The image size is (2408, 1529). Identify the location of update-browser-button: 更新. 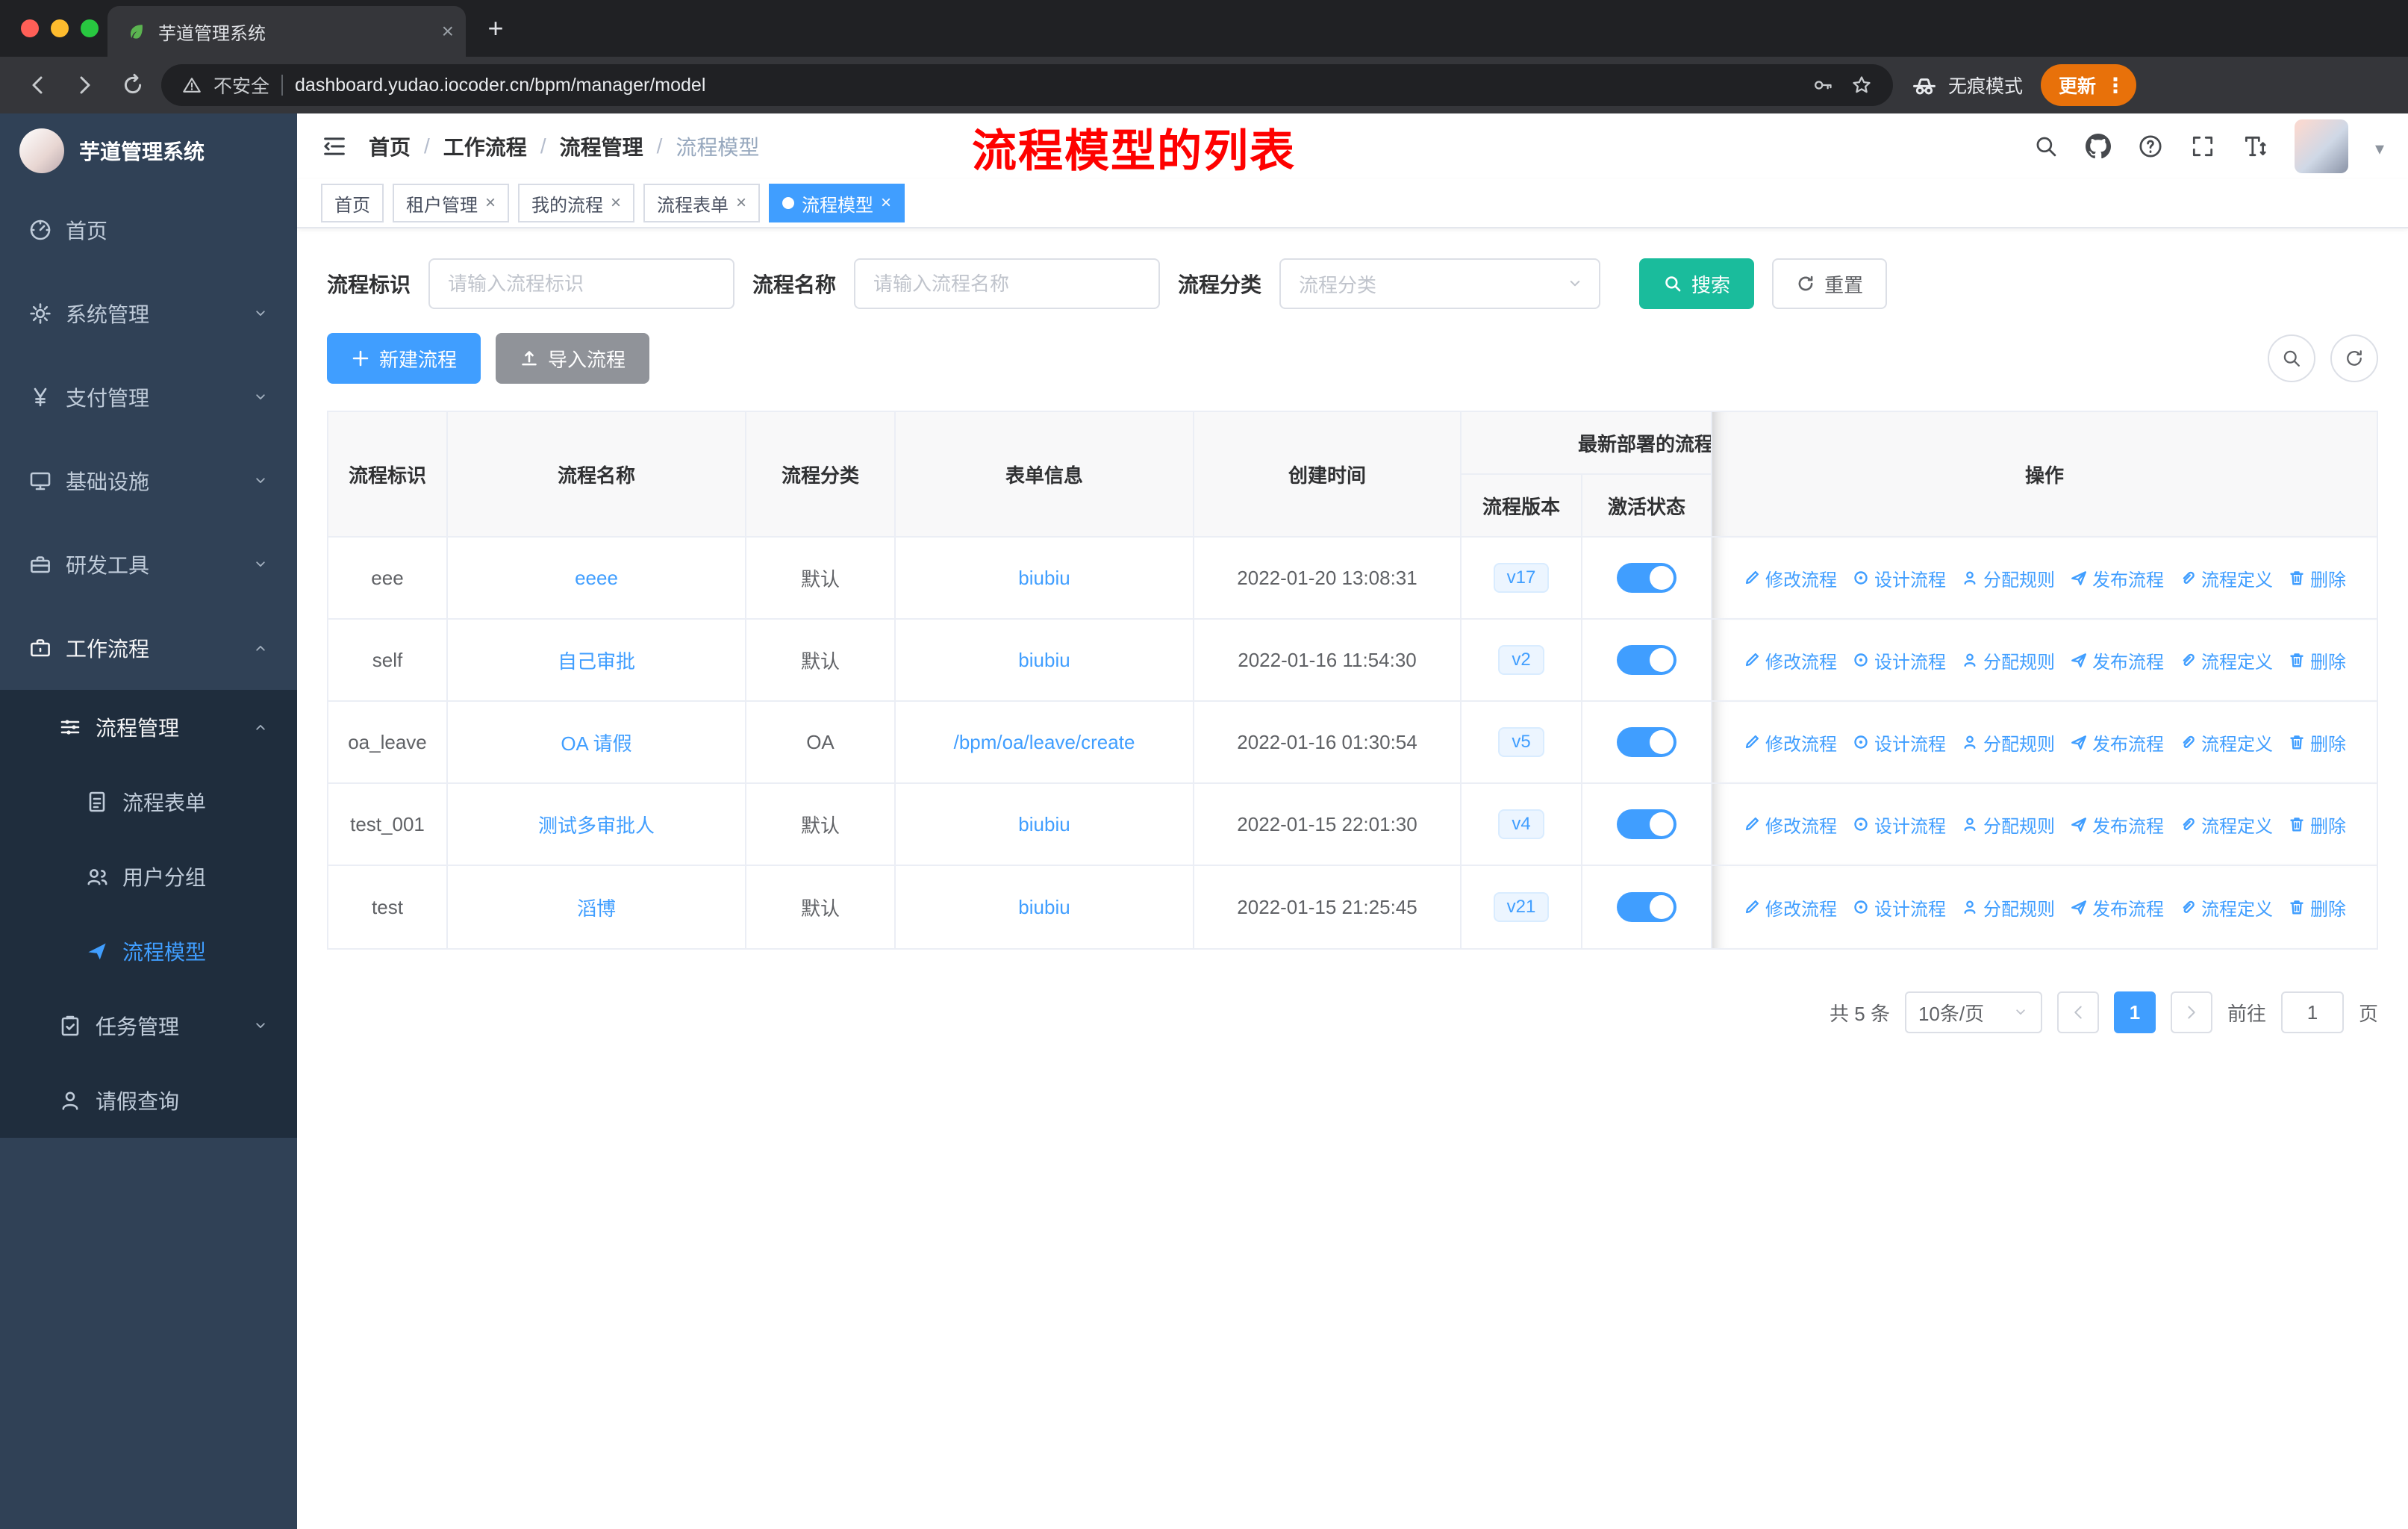
(2089, 85).